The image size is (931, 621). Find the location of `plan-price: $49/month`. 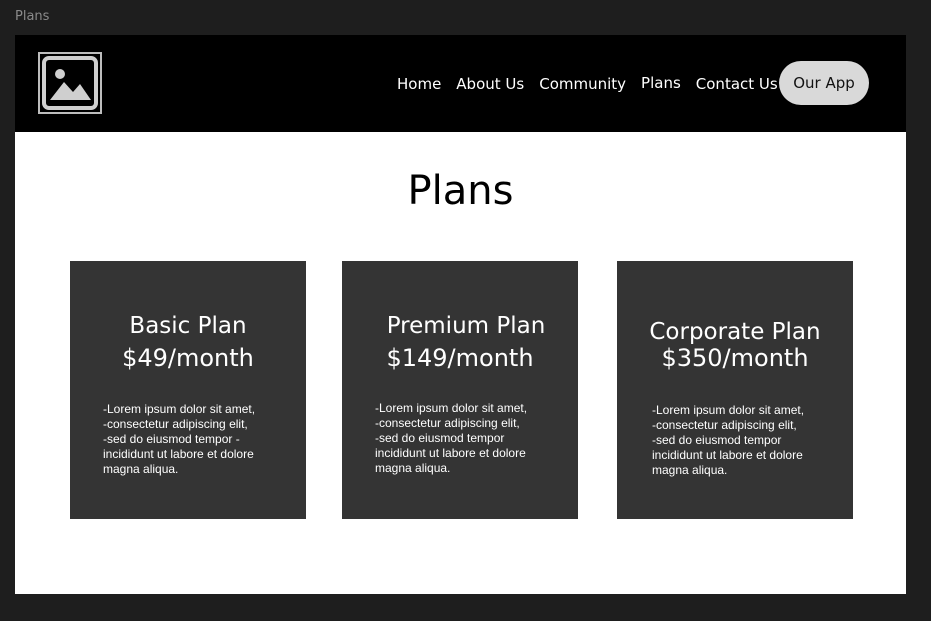

plan-price: $49/month is located at coordinates (188, 358).